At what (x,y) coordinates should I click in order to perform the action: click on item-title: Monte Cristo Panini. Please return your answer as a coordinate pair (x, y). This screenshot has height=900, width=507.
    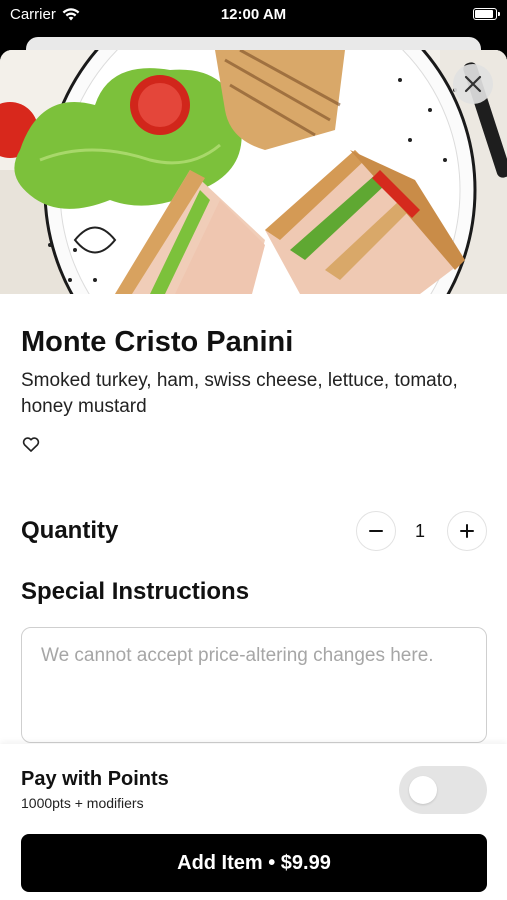
    Looking at the image, I should click on (157, 342).